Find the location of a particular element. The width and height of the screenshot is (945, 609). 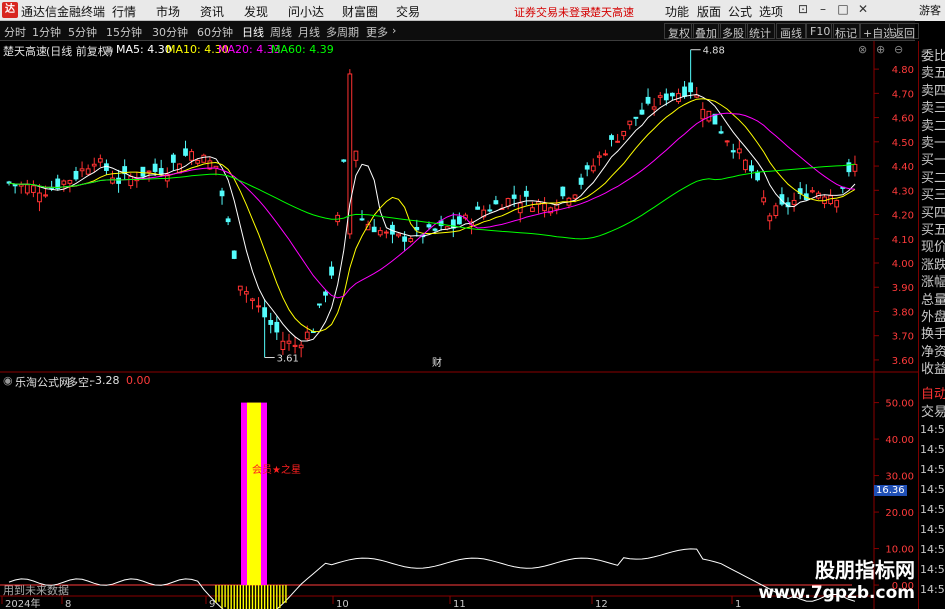

y-tick-label: 4.30 is located at coordinates (903, 191).